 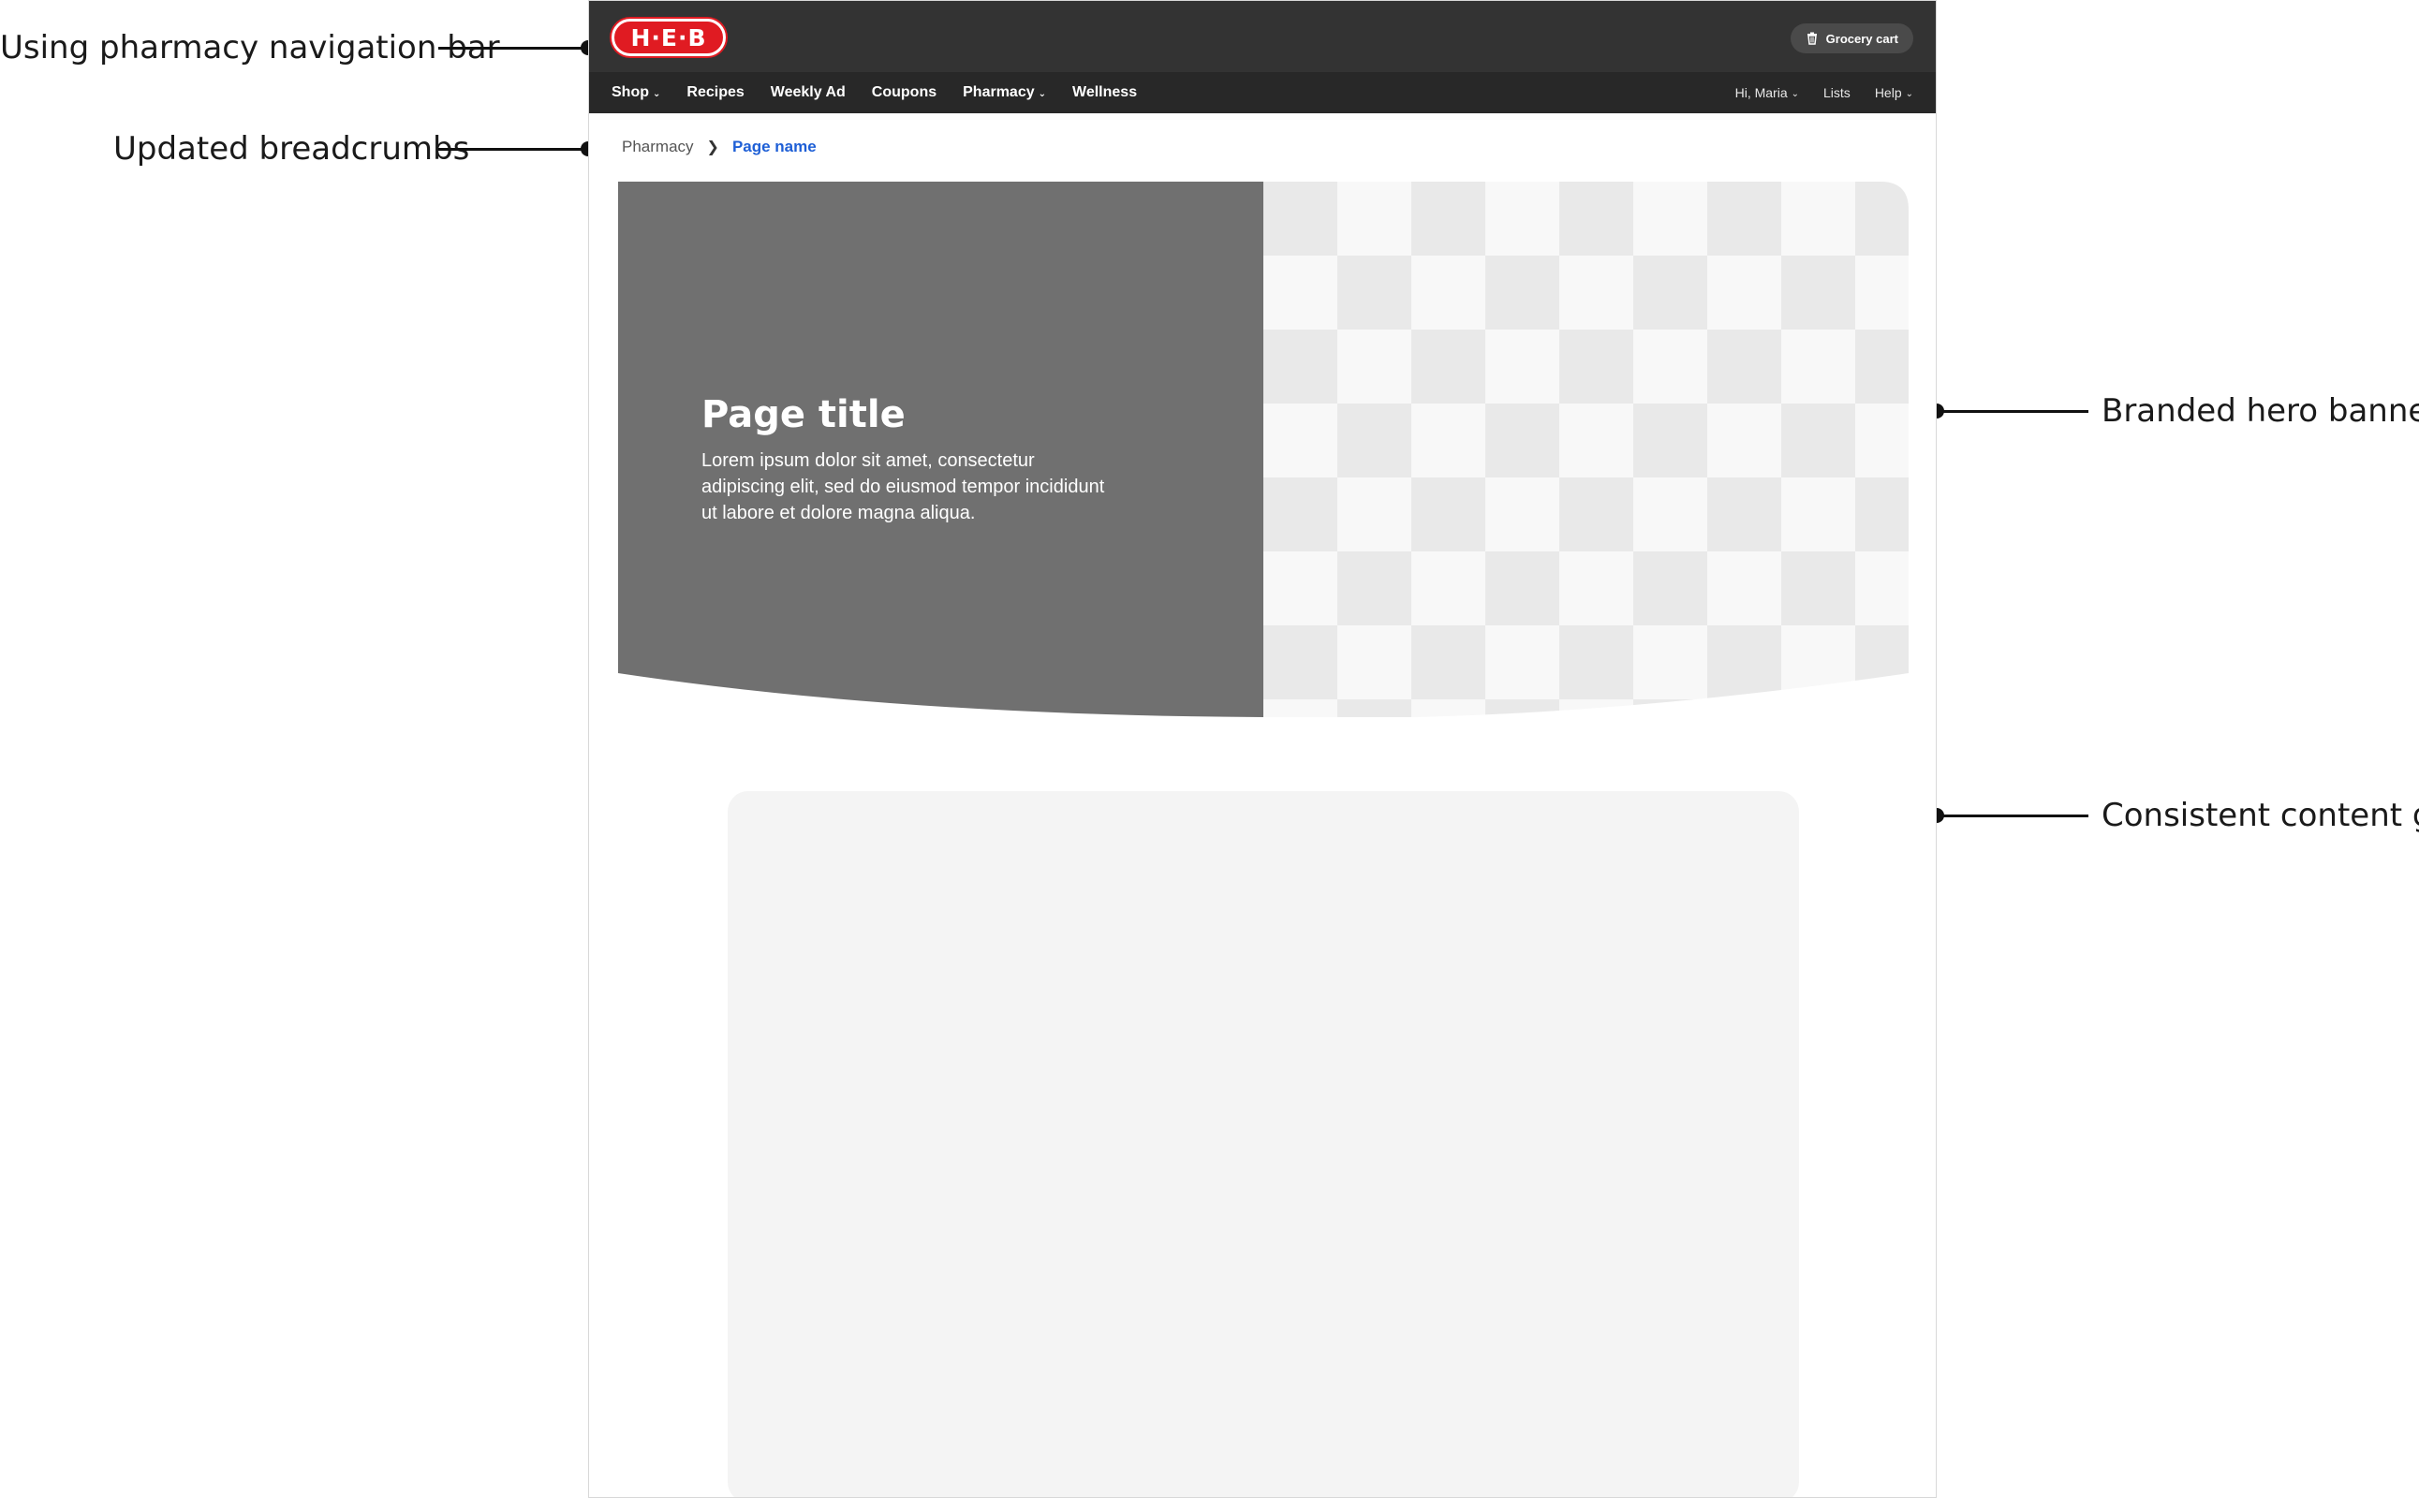 I want to click on trash-can-icon, so click(x=1812, y=38).